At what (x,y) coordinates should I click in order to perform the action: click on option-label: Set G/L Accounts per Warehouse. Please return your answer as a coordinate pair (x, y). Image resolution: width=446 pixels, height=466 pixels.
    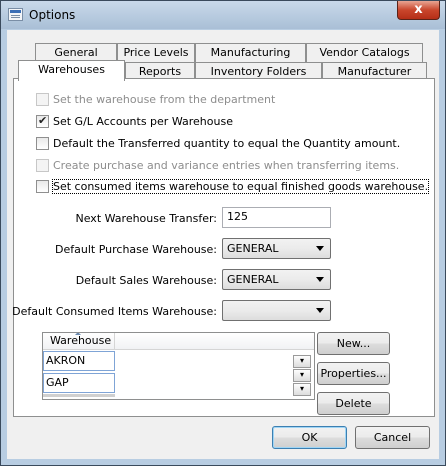
    Looking at the image, I should click on (143, 121).